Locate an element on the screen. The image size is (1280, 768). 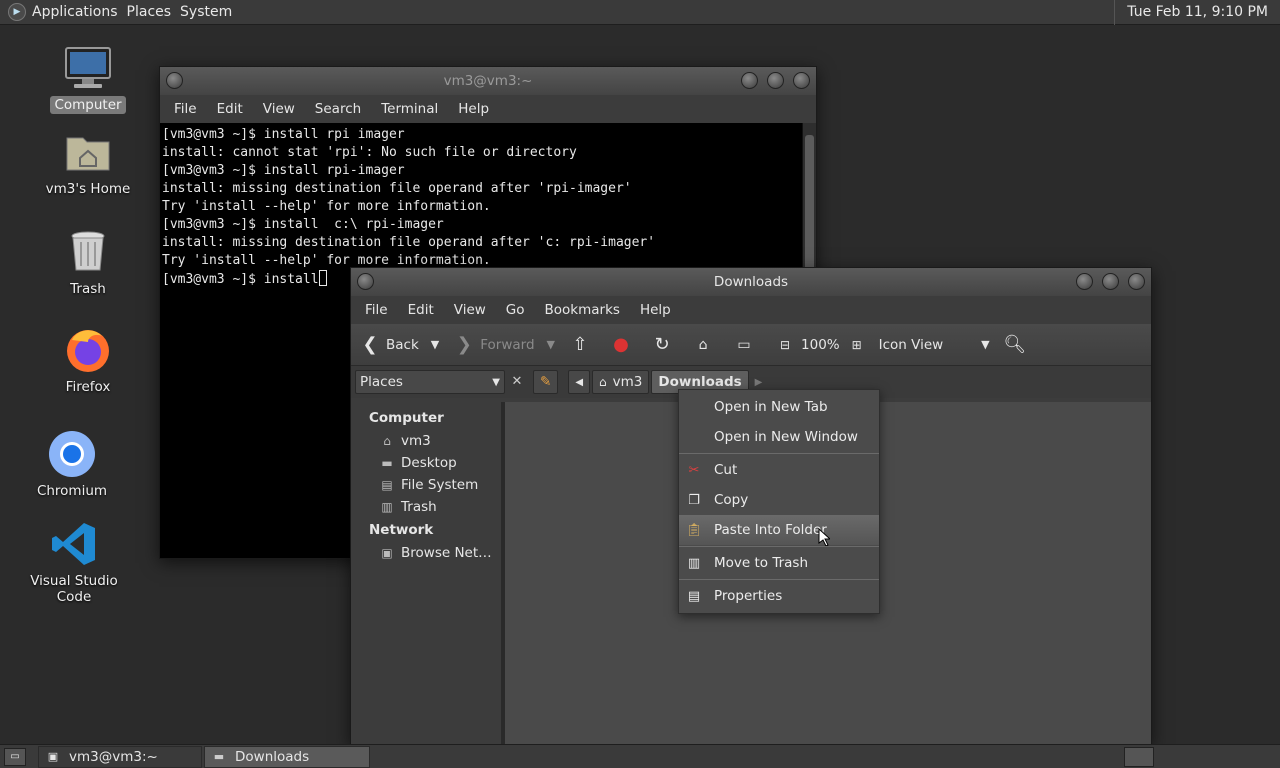
workspace-switcher is located at coordinates (1139, 757).